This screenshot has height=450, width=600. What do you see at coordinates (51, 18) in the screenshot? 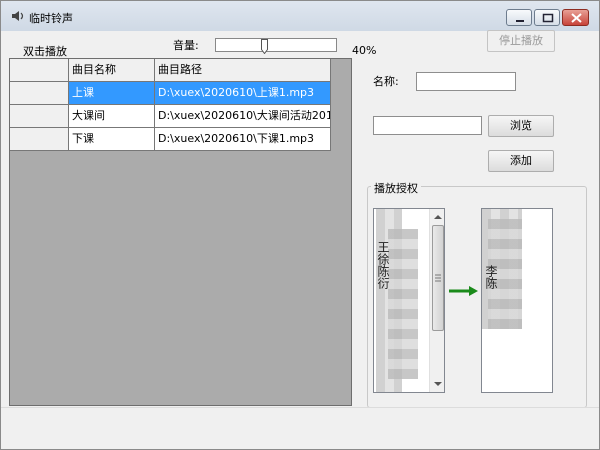
I see `window-title: 临时铃声` at bounding box center [51, 18].